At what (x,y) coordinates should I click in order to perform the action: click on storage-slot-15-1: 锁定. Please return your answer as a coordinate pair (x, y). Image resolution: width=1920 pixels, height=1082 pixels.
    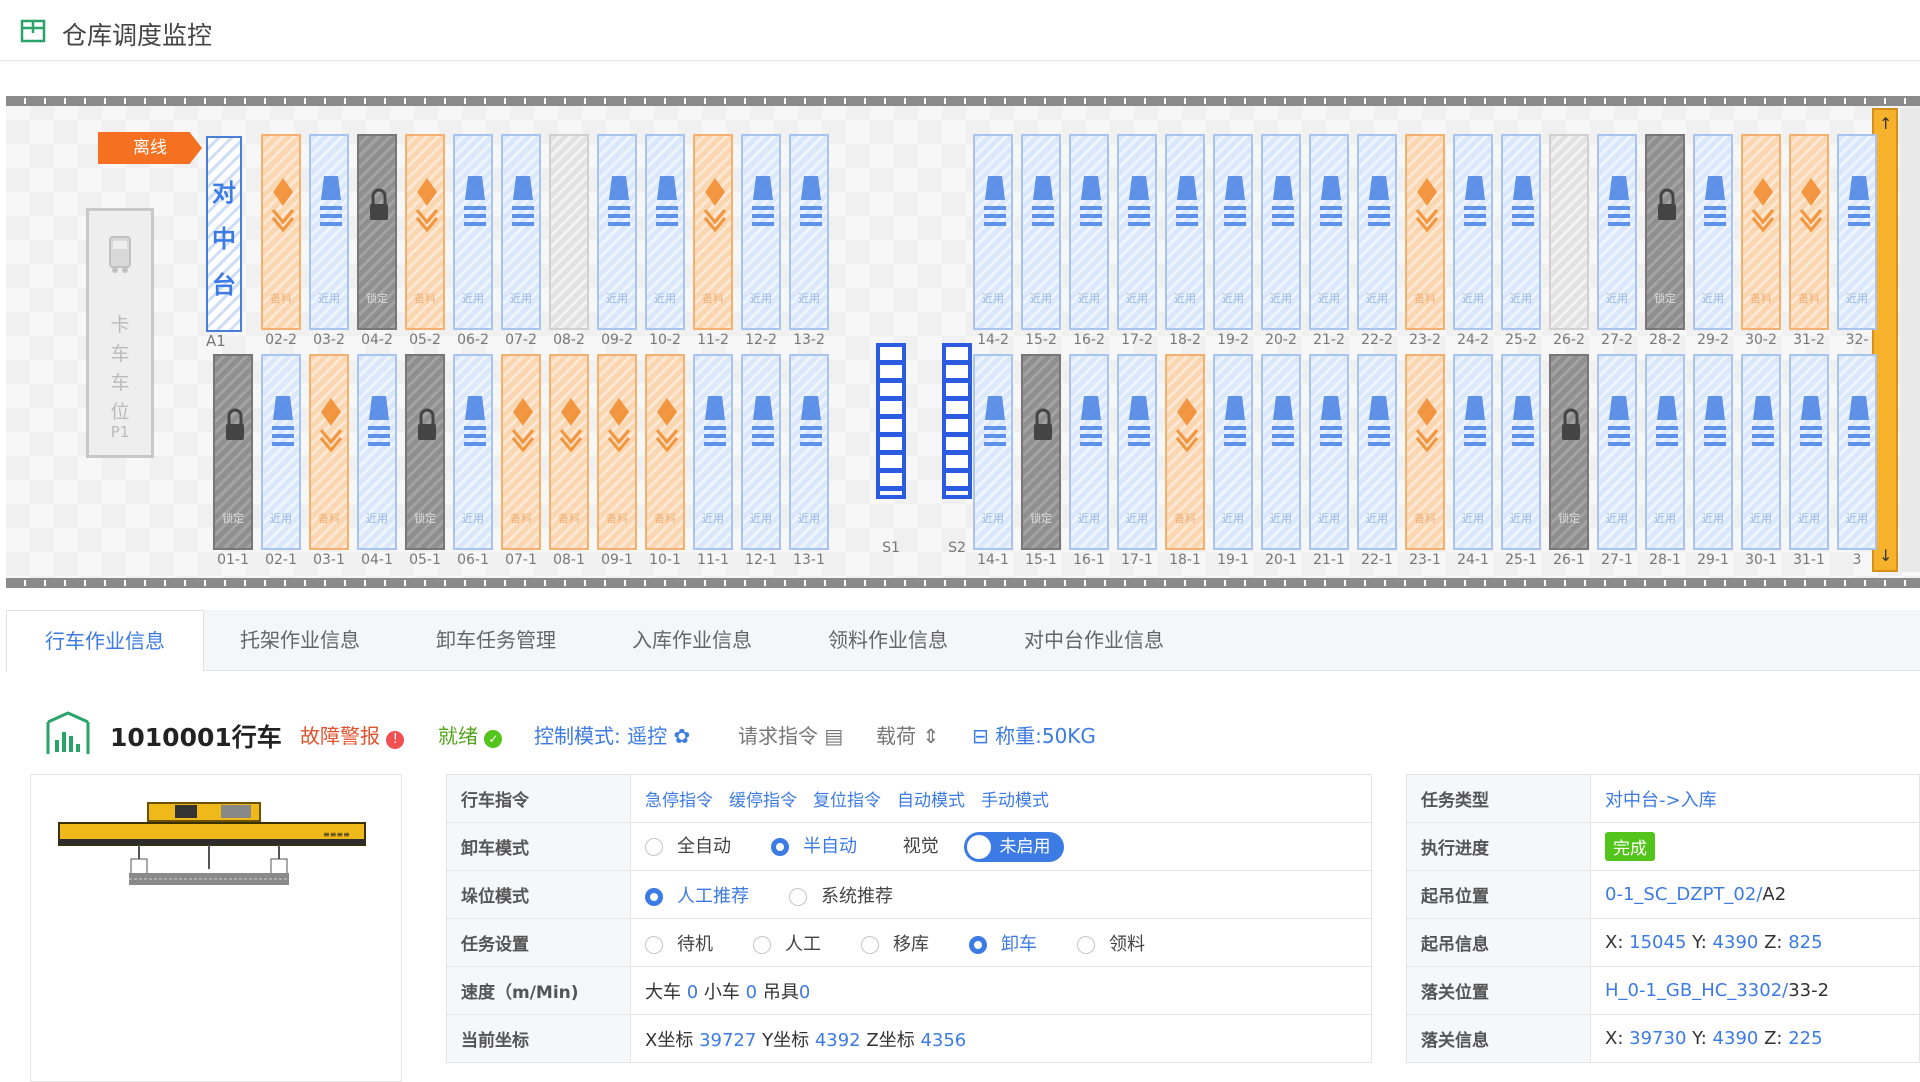
    Looking at the image, I should click on (1041, 452).